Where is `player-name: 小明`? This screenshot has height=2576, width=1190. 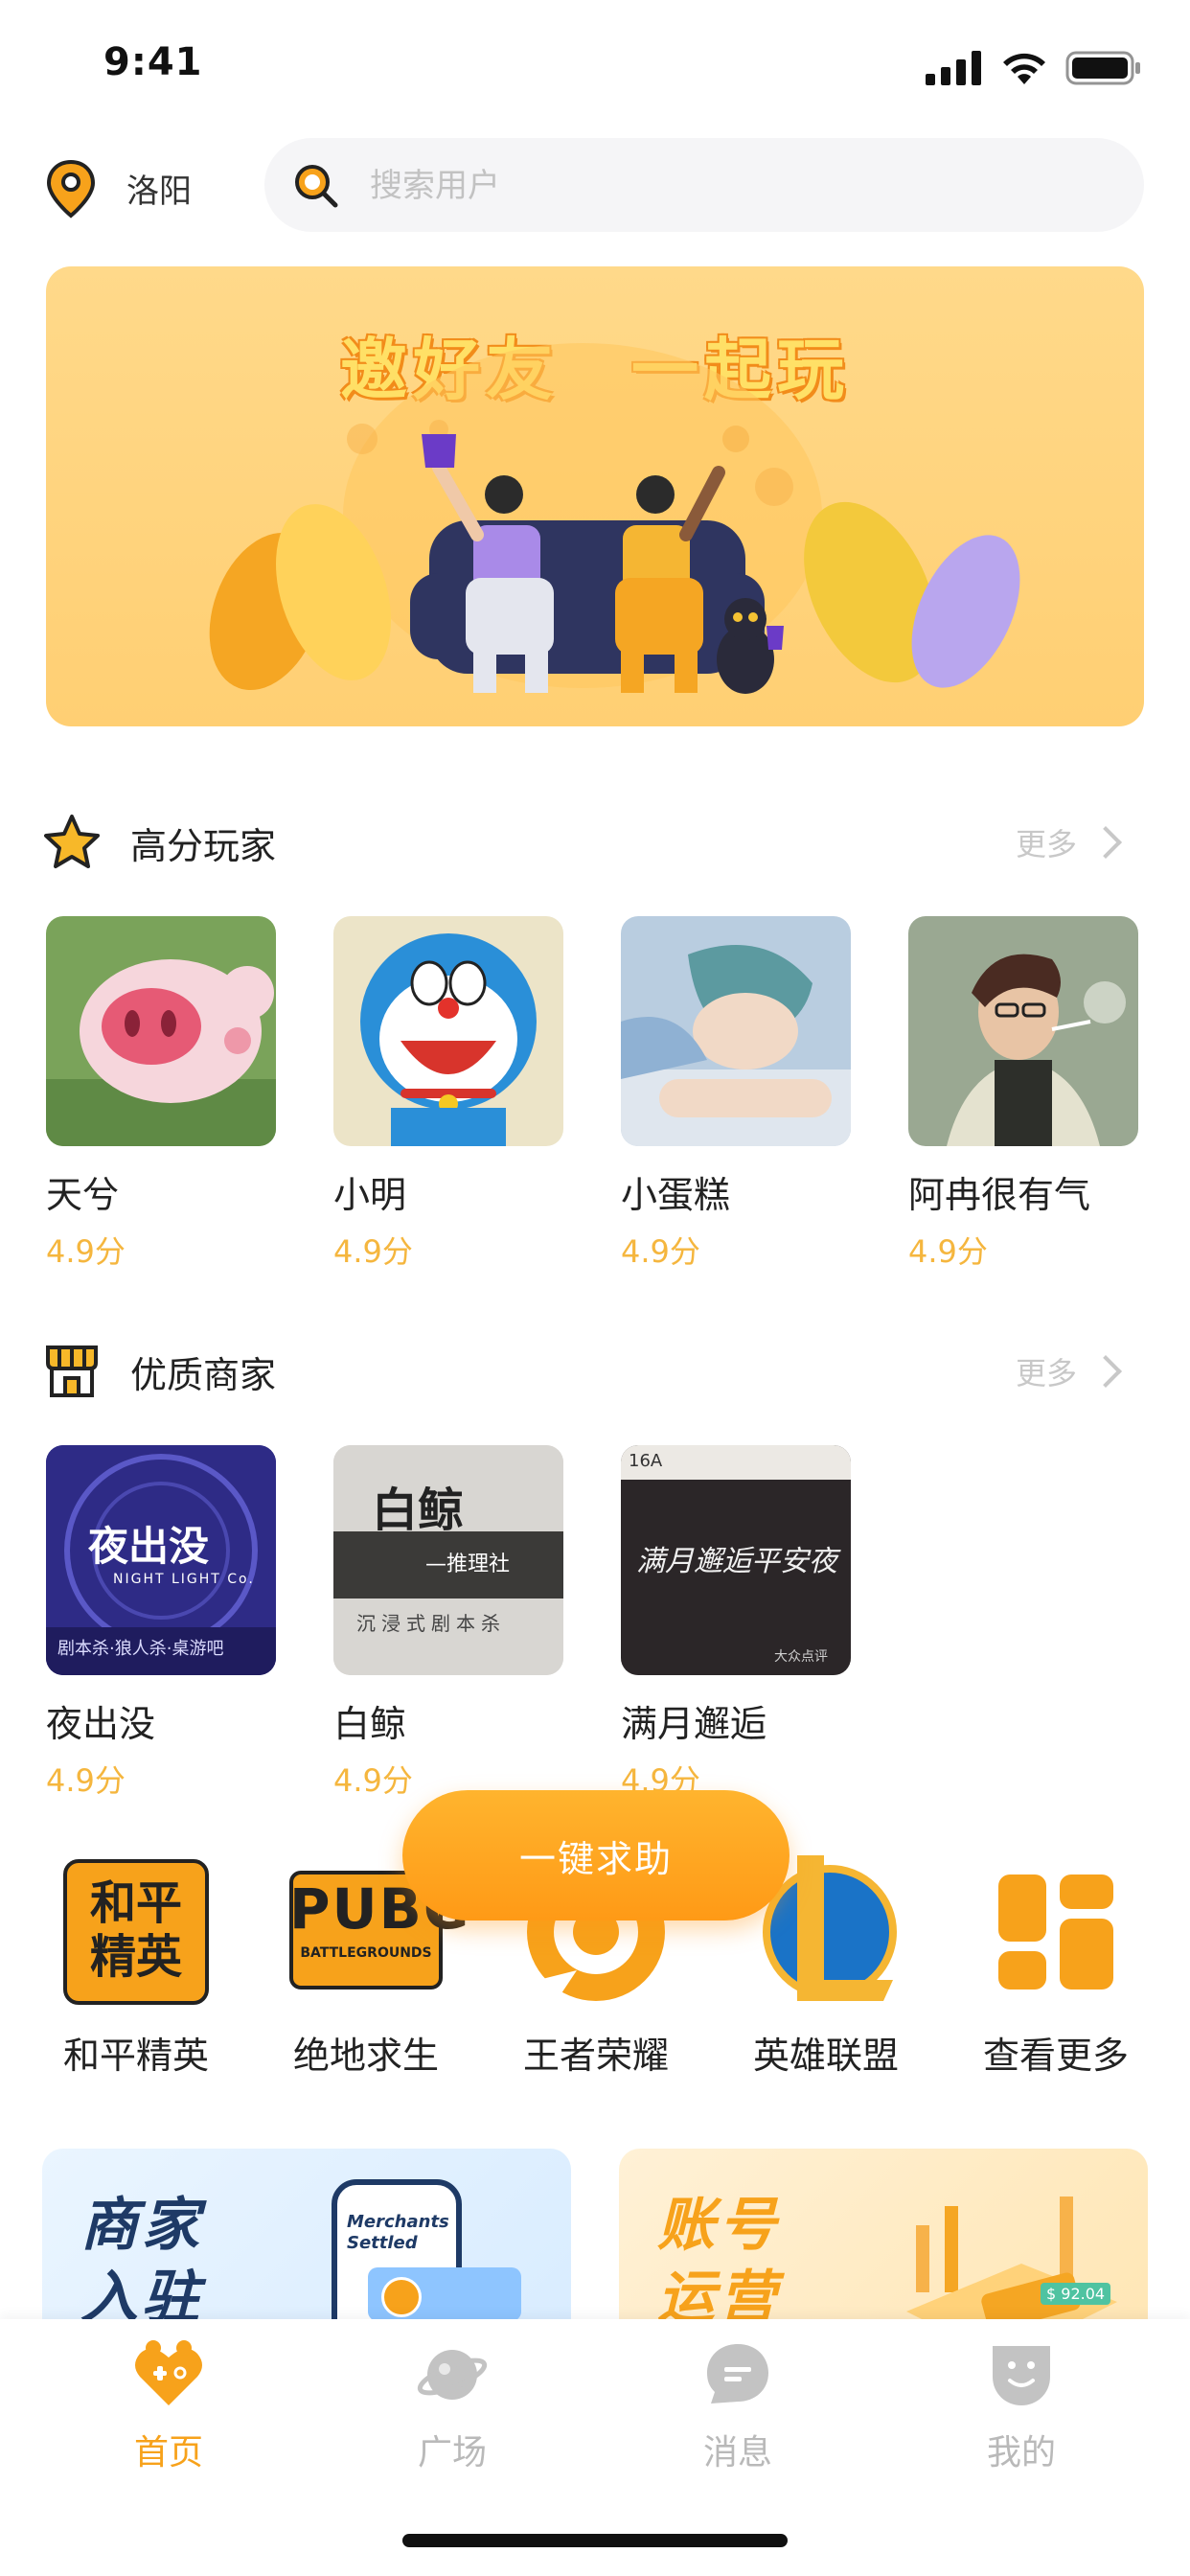
player-name: 小明 is located at coordinates (370, 1195).